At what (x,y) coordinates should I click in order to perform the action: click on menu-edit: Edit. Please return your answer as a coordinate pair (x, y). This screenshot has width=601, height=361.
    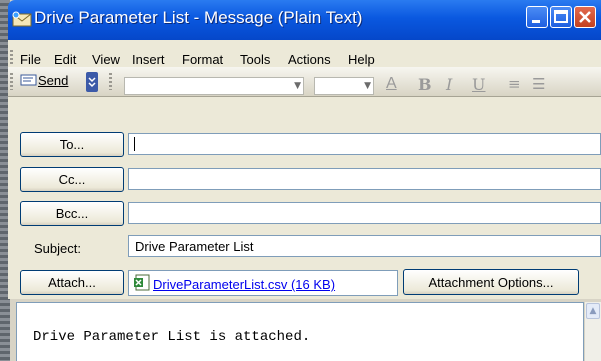
    Looking at the image, I should click on (65, 59).